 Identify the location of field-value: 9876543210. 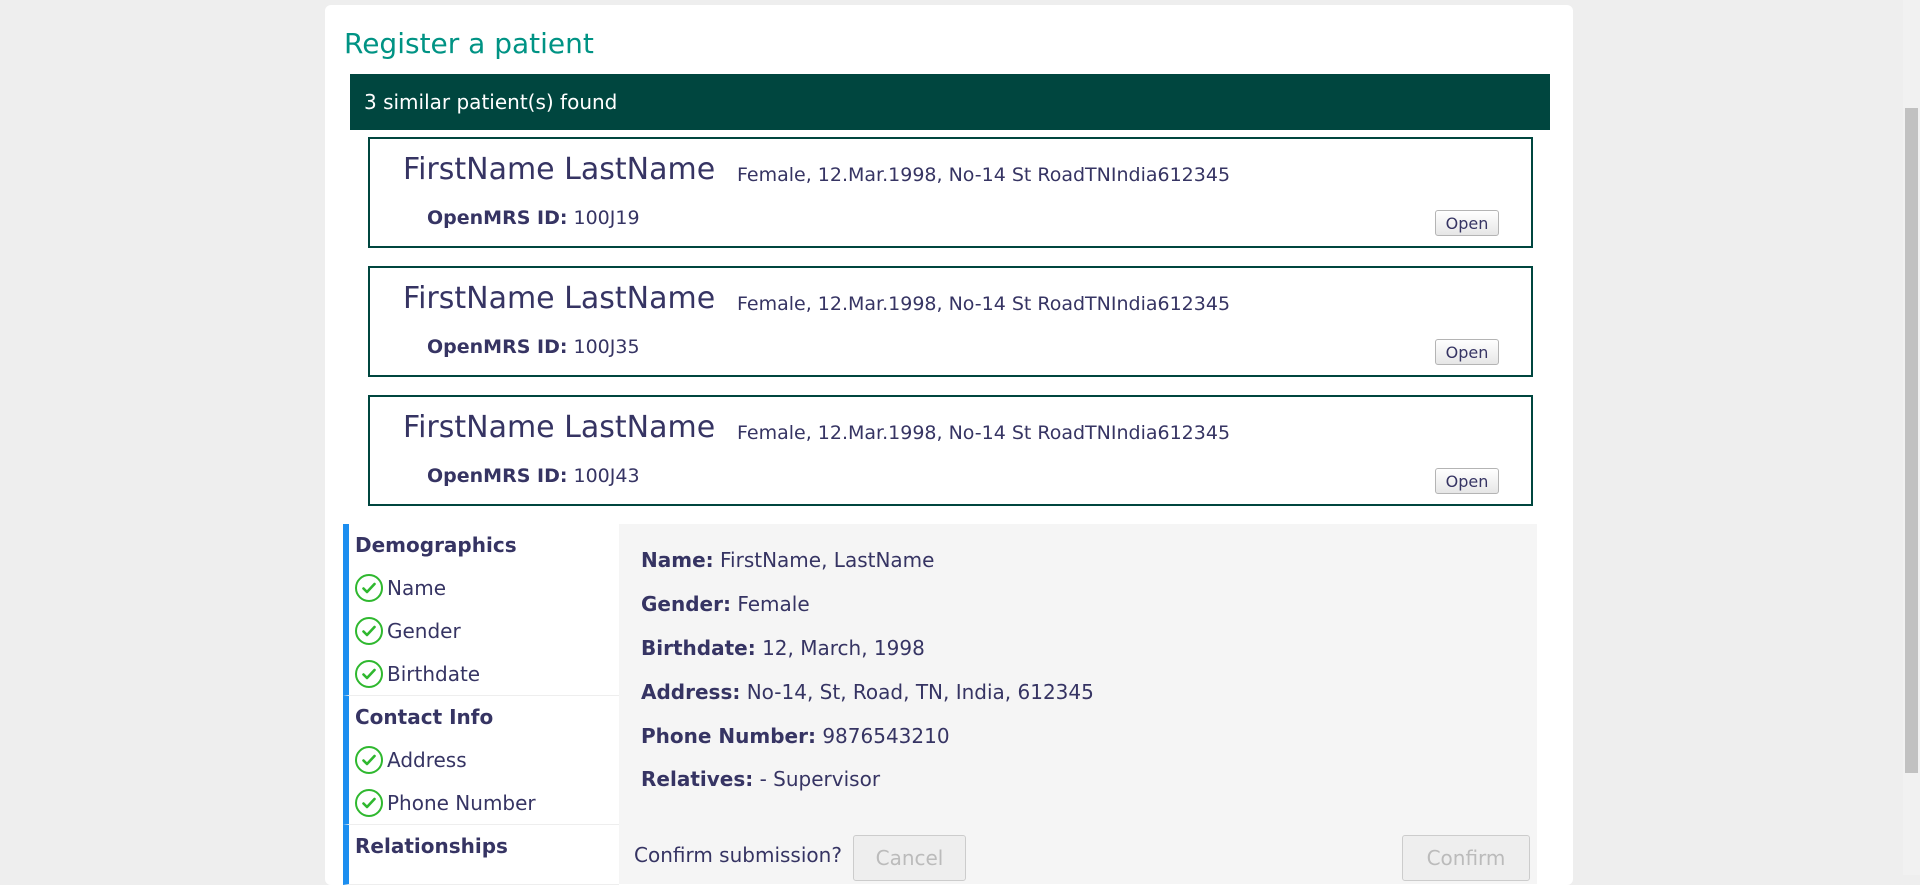
(886, 736).